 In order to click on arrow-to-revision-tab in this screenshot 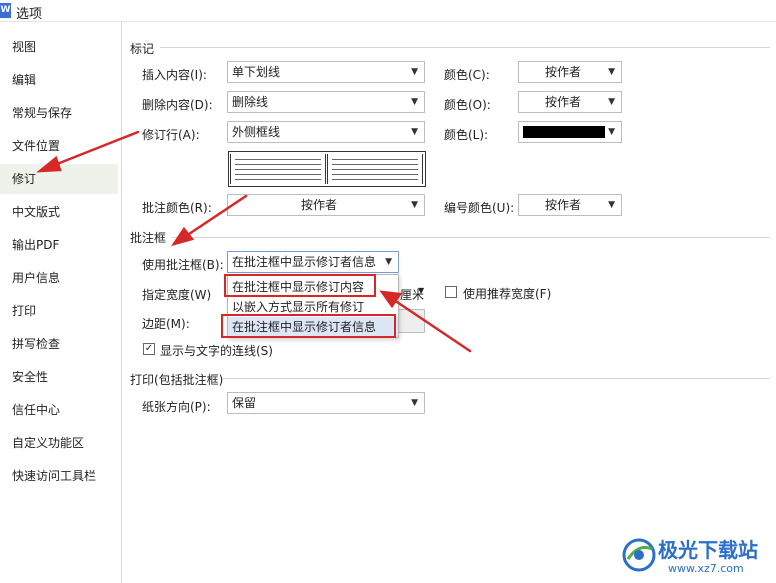, I will do `click(95, 149)`.